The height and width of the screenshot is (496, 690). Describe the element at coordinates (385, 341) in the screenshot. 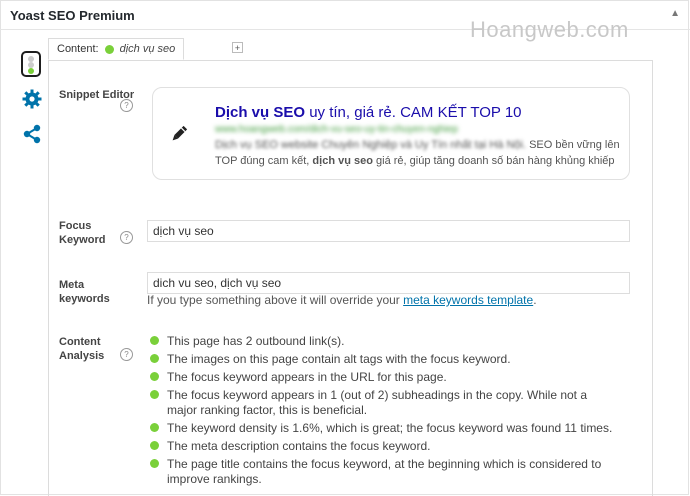

I see `list-item: This page has 2 outbound link(s).` at that location.